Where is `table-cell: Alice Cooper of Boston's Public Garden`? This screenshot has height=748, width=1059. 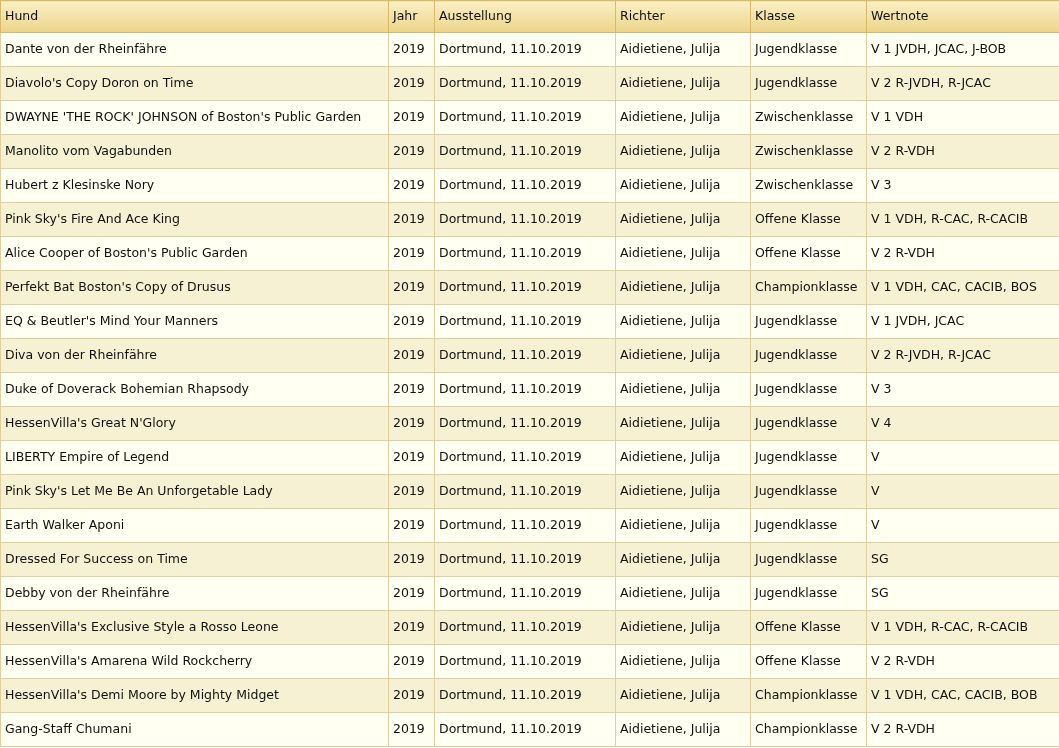 table-cell: Alice Cooper of Boston's Public Garden is located at coordinates (194, 253).